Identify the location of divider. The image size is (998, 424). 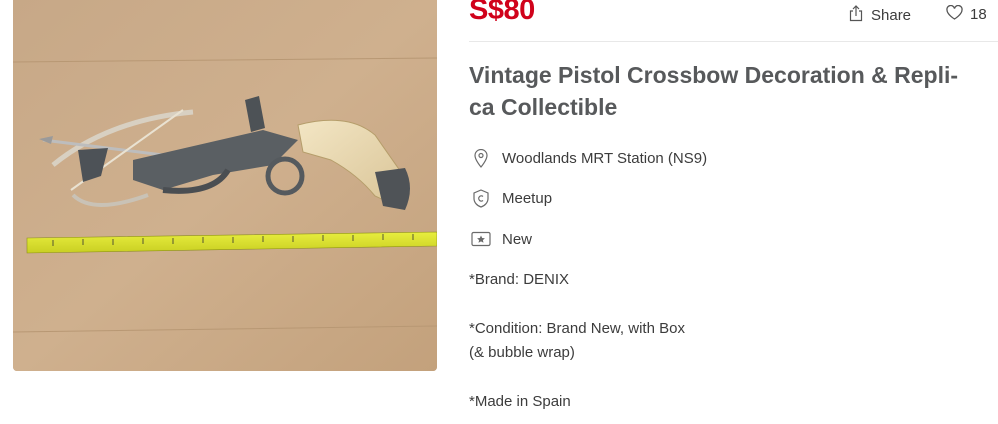
(733, 41).